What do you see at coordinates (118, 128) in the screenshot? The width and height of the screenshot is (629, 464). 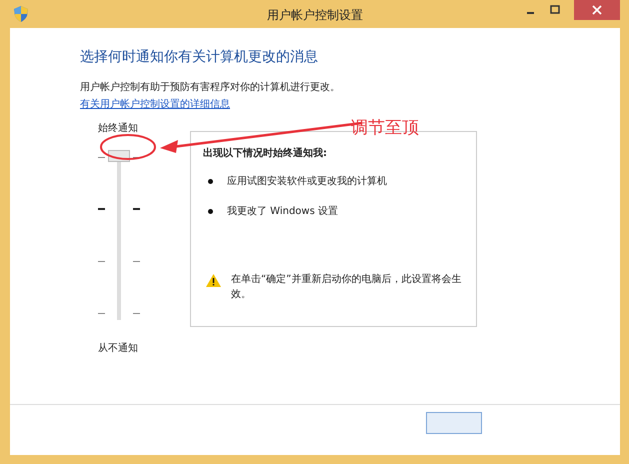 I see `top-label: 始终通知` at bounding box center [118, 128].